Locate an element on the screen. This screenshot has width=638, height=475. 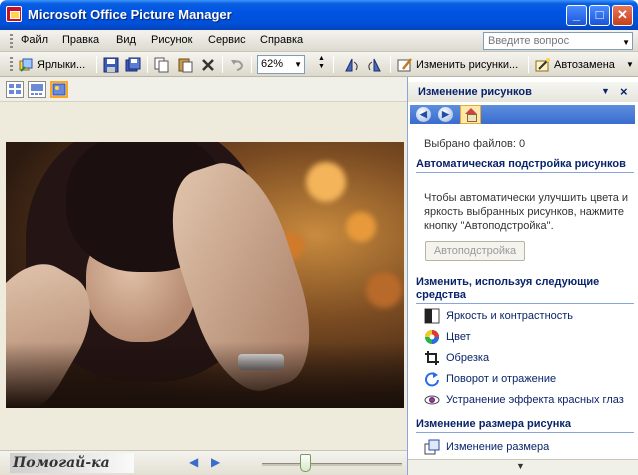
rotate-flip-link: Поворот и отражение is located at coordinates (490, 379).